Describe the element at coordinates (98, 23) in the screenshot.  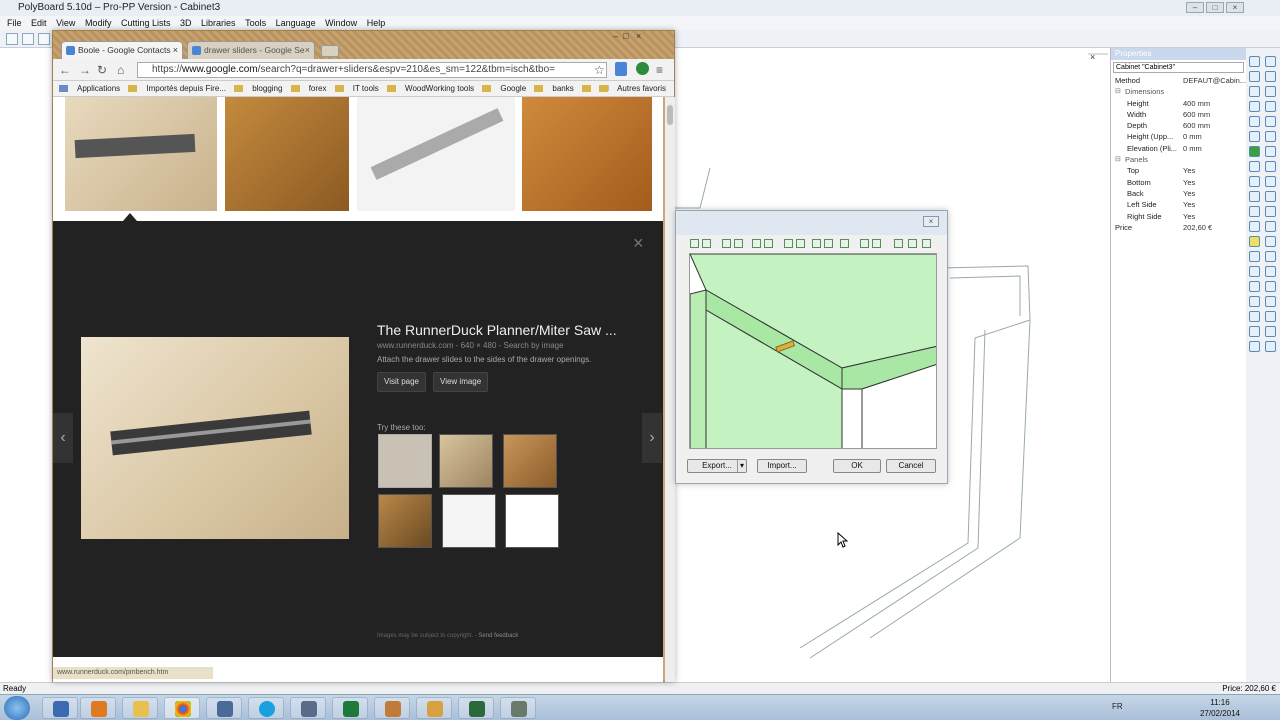
I see `menu-modify: Modify` at that location.